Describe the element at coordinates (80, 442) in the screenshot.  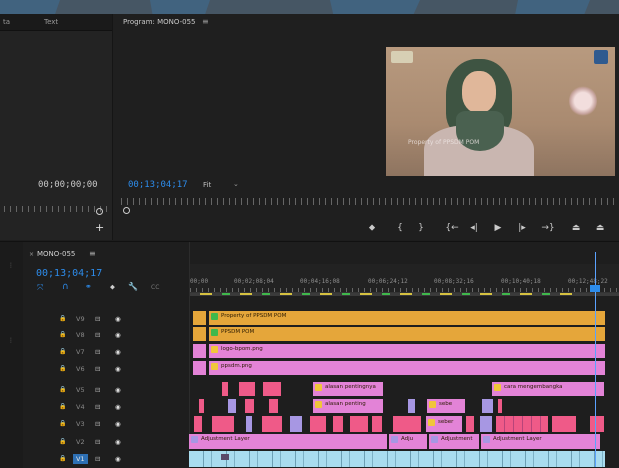
I see `track-label: V2` at that location.